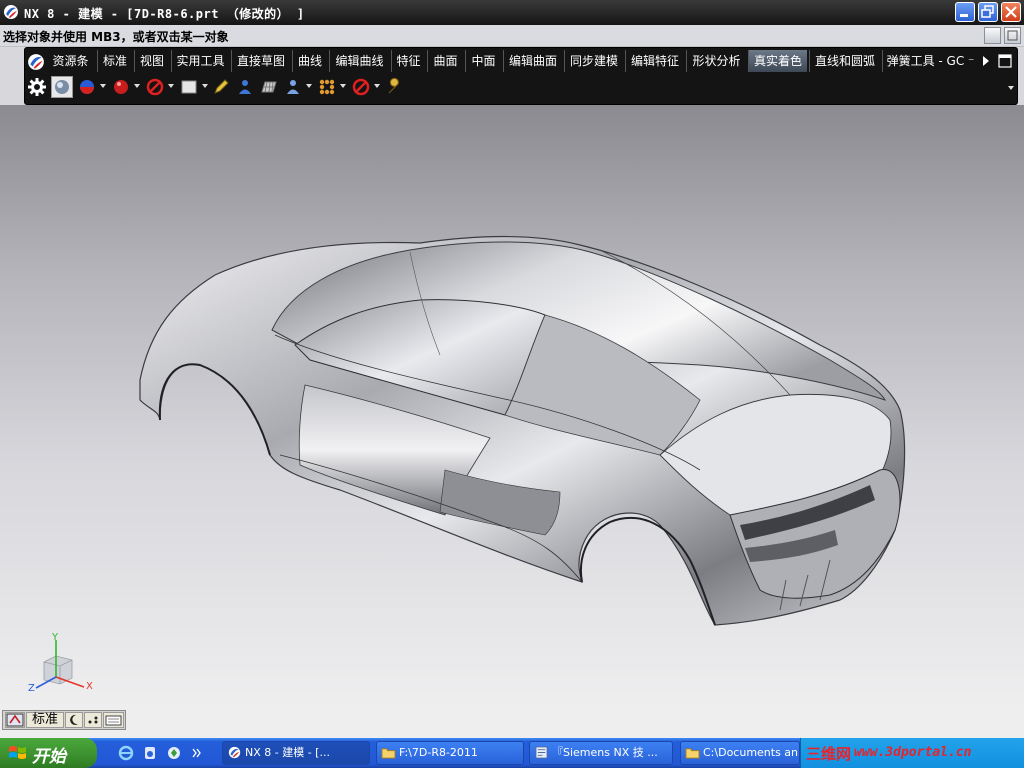  What do you see at coordinates (171, 86) in the screenshot?
I see `no-symbol-dropdown-icon` at bounding box center [171, 86].